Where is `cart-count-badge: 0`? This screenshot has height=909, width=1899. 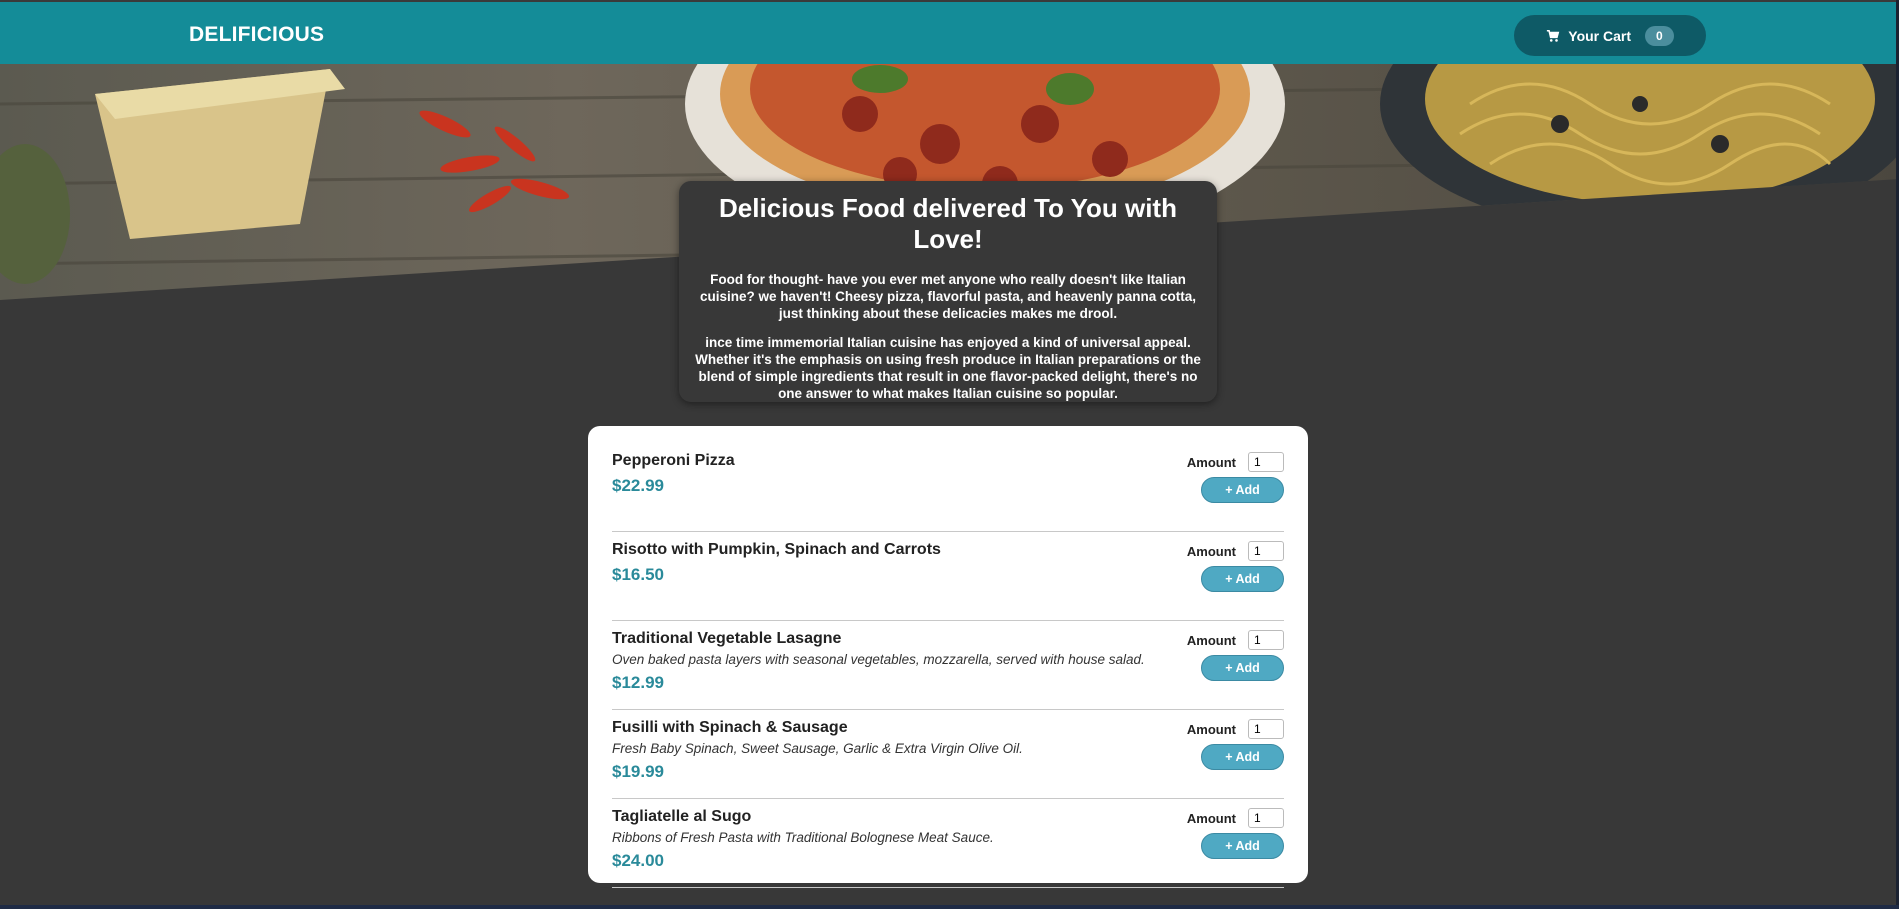 cart-count-badge: 0 is located at coordinates (1659, 35).